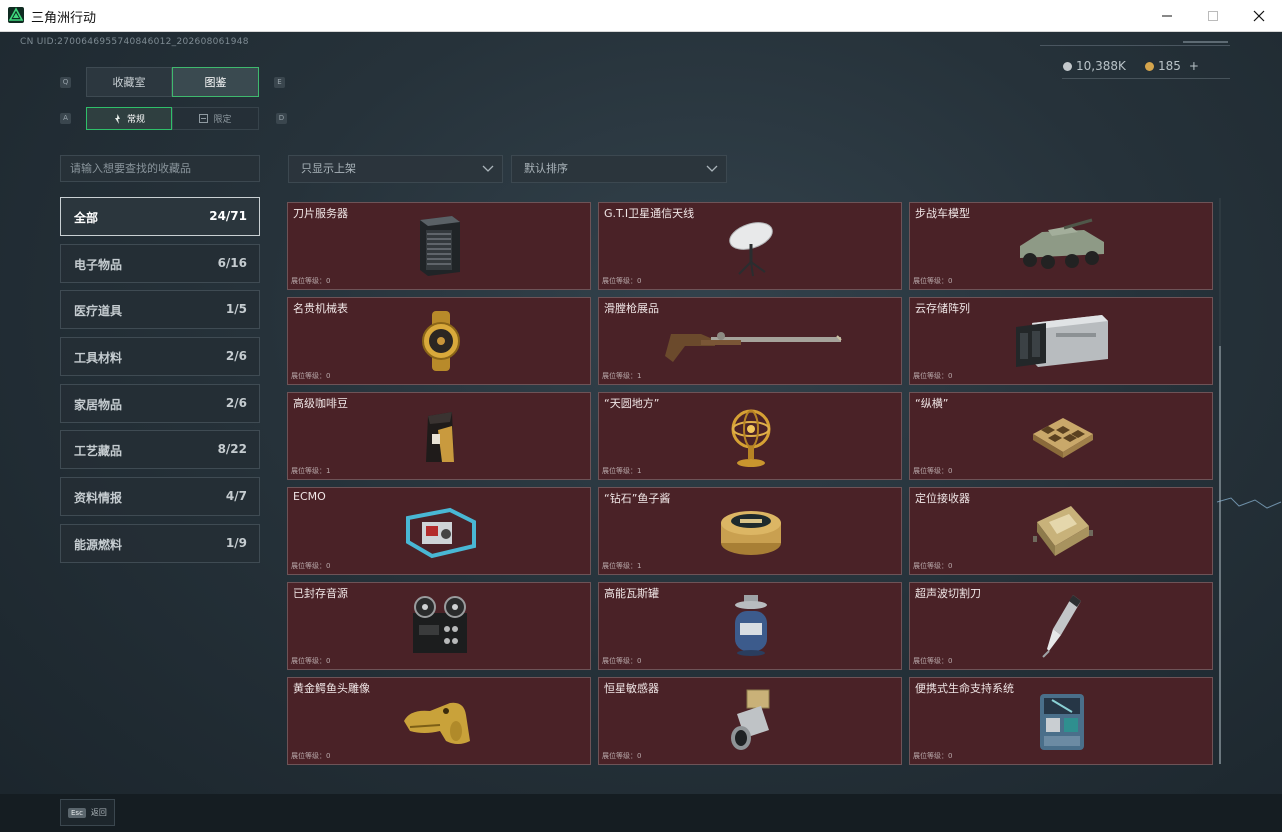  What do you see at coordinates (439, 341) in the screenshot?
I see `item-card: 名贵机械表 展位等级：0` at bounding box center [439, 341].